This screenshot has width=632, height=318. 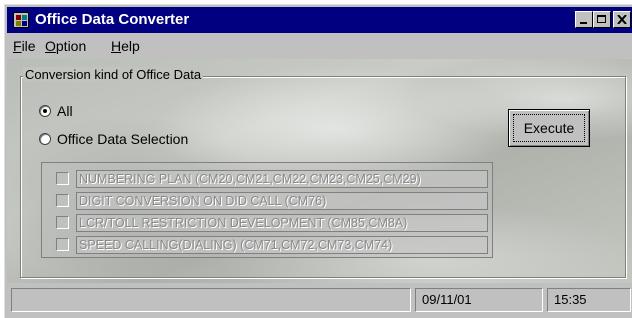 I want to click on menu-file: File, so click(x=24, y=46).